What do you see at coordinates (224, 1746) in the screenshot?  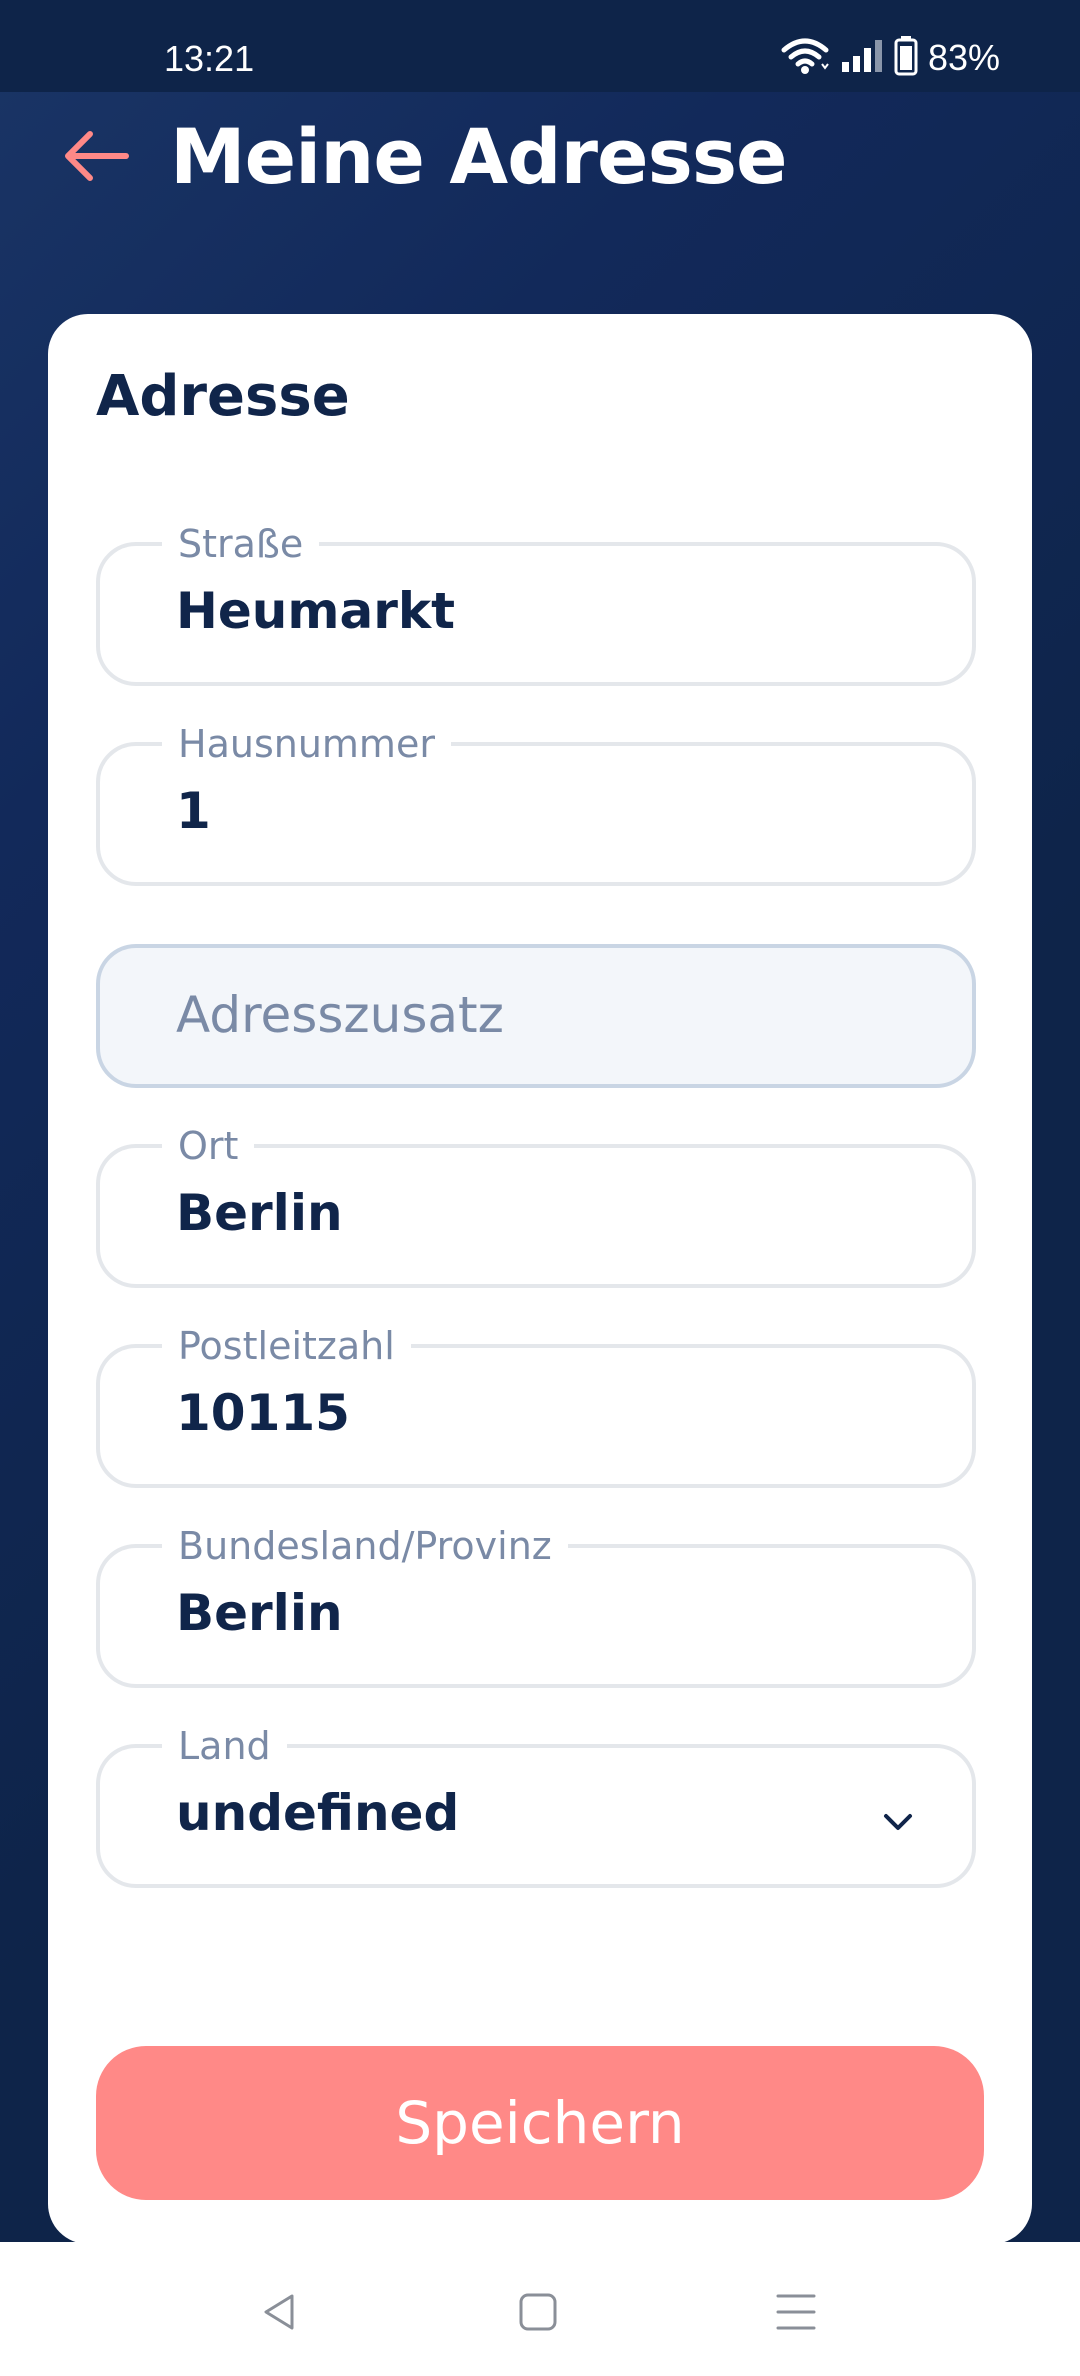 I see `country-label: Land` at bounding box center [224, 1746].